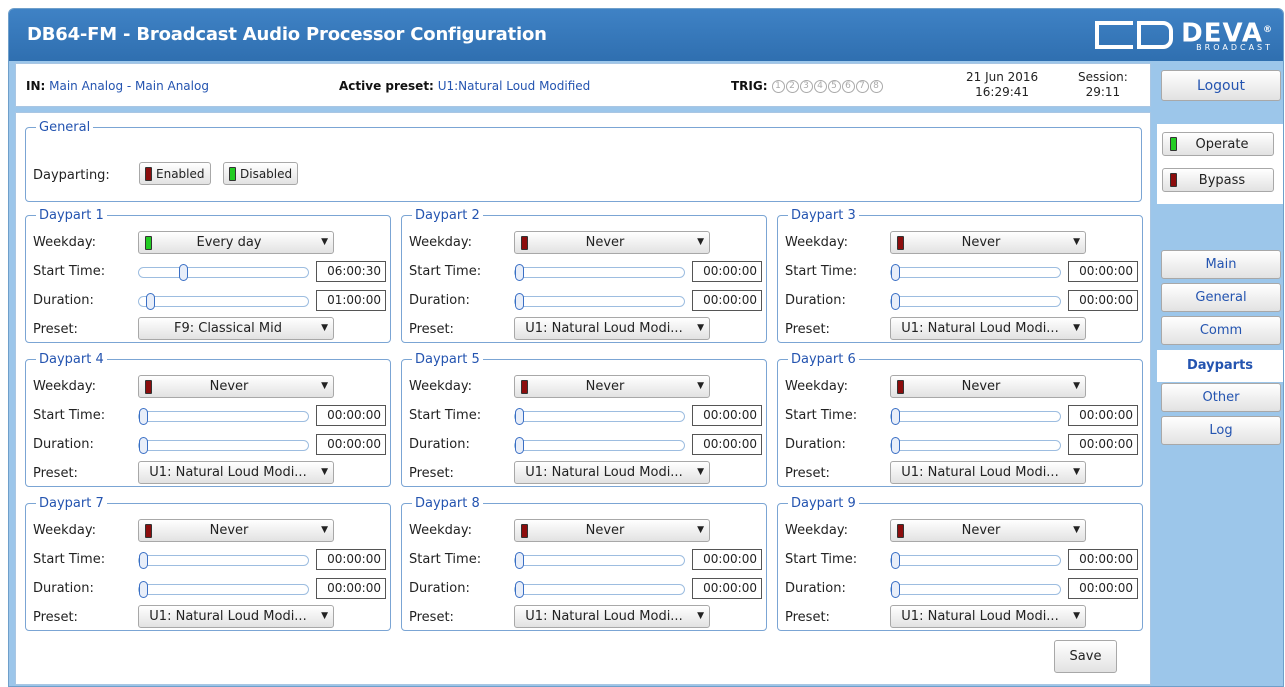  I want to click on nav-dayparts: Dayparts, so click(1220, 366).